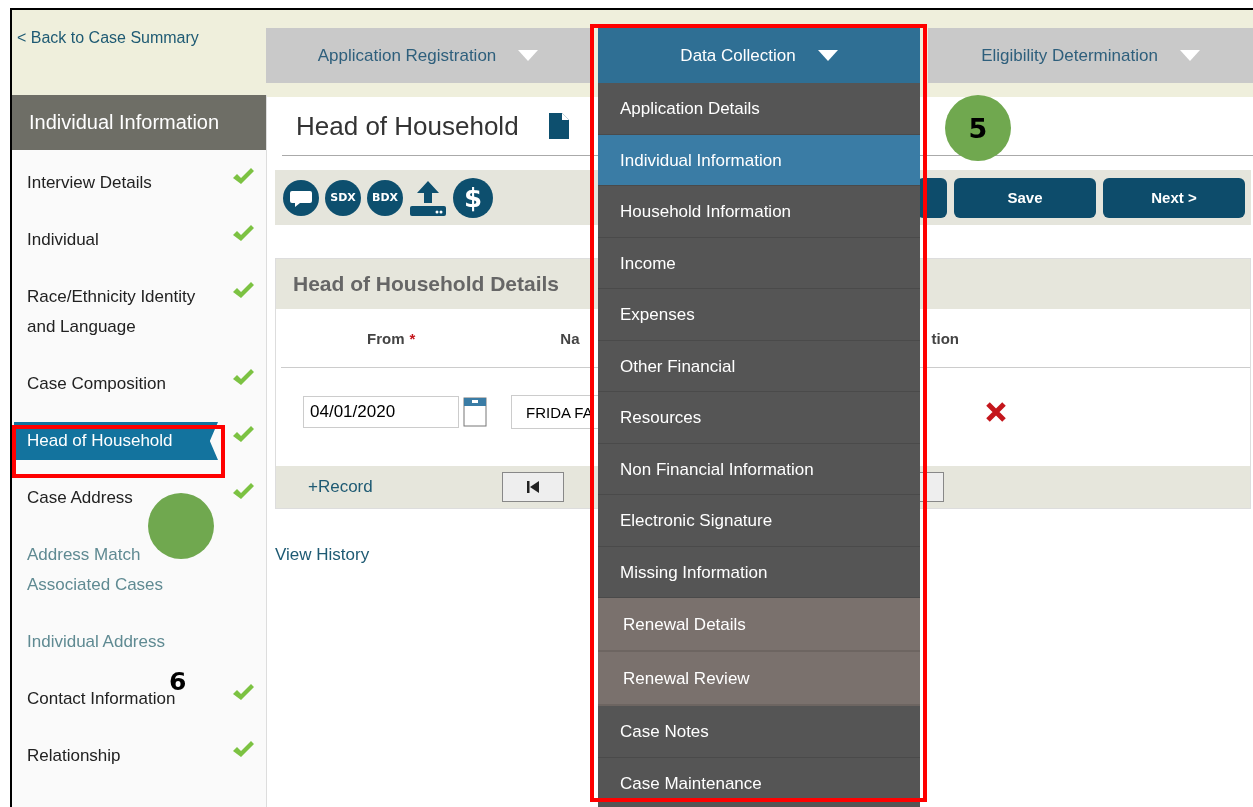  What do you see at coordinates (759, 679) in the screenshot?
I see `menu-item: Renewal Review` at bounding box center [759, 679].